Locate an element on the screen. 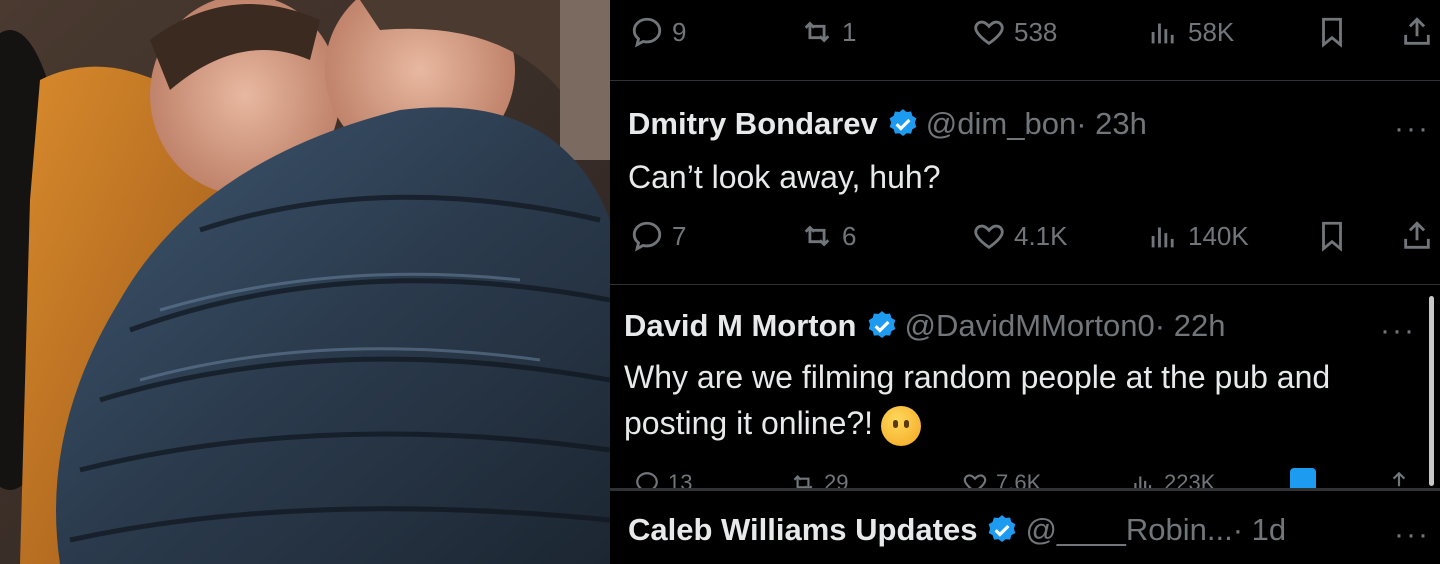  tweet-header: Dmitry Bondarev @dim_bon · 23h is located at coordinates (887, 124).